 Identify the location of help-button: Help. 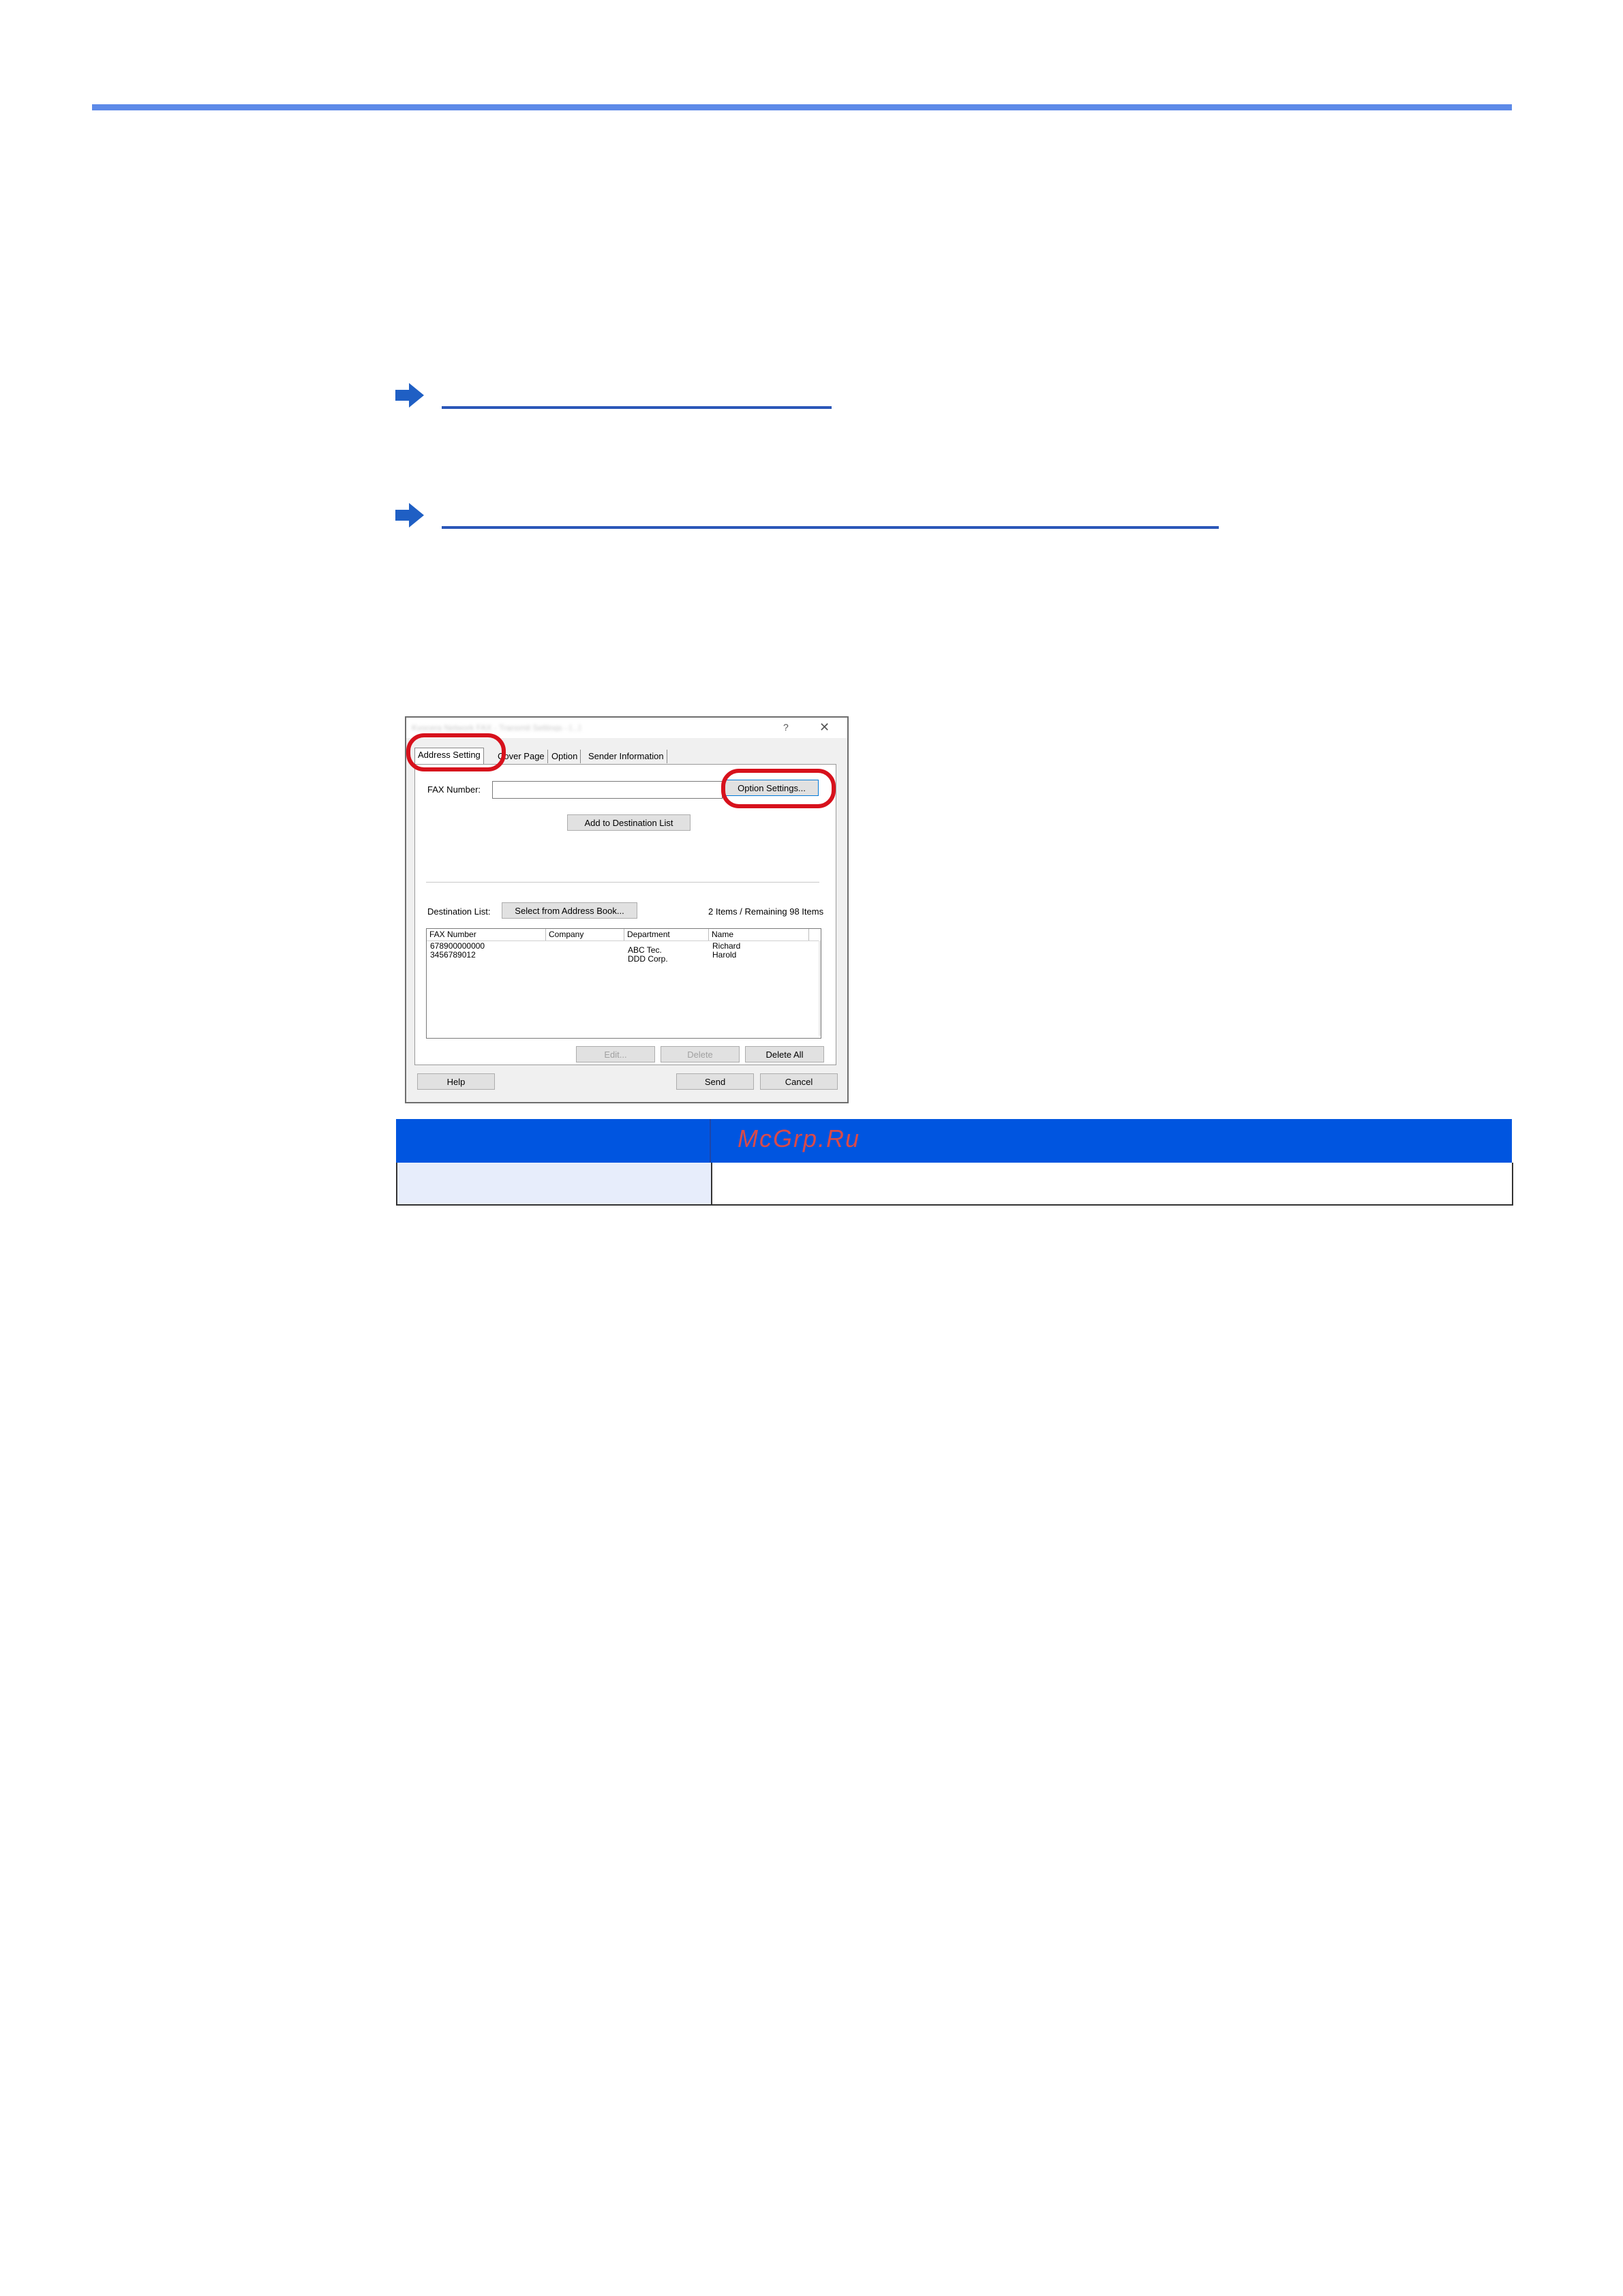
(456, 1082).